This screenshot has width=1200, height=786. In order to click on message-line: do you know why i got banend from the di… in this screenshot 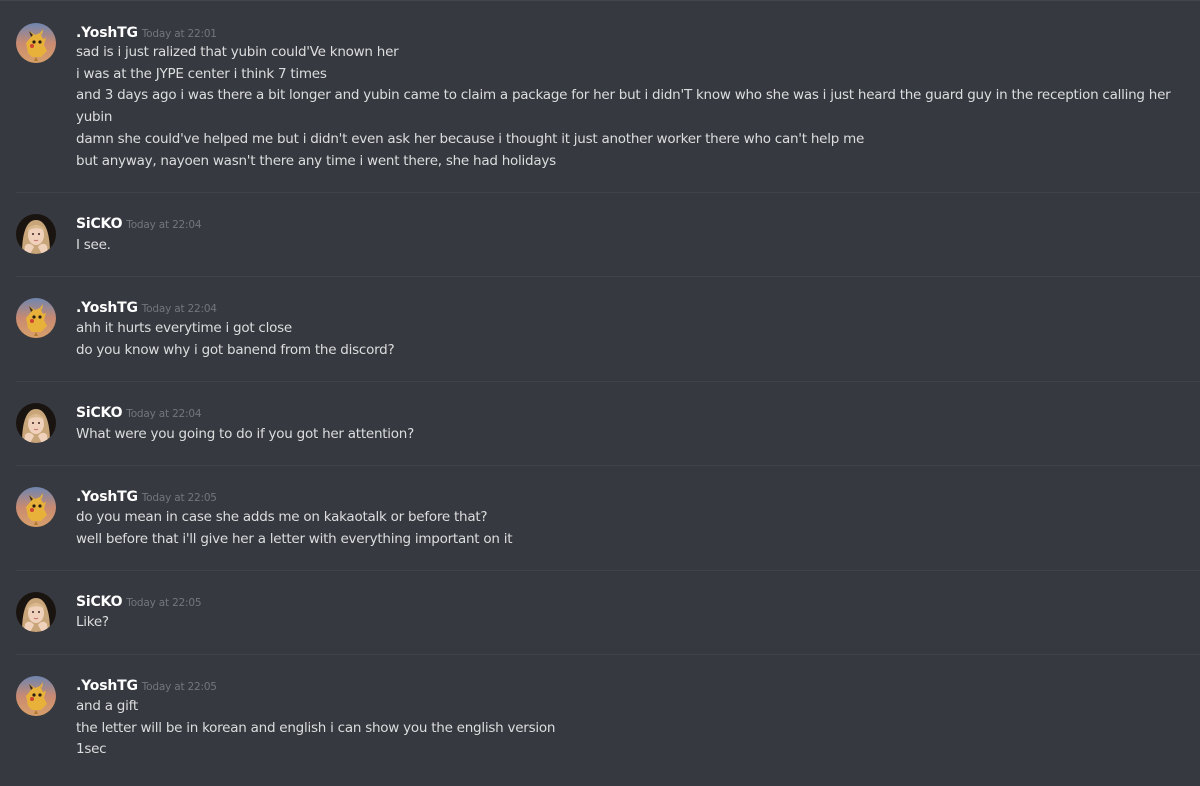, I will do `click(235, 349)`.